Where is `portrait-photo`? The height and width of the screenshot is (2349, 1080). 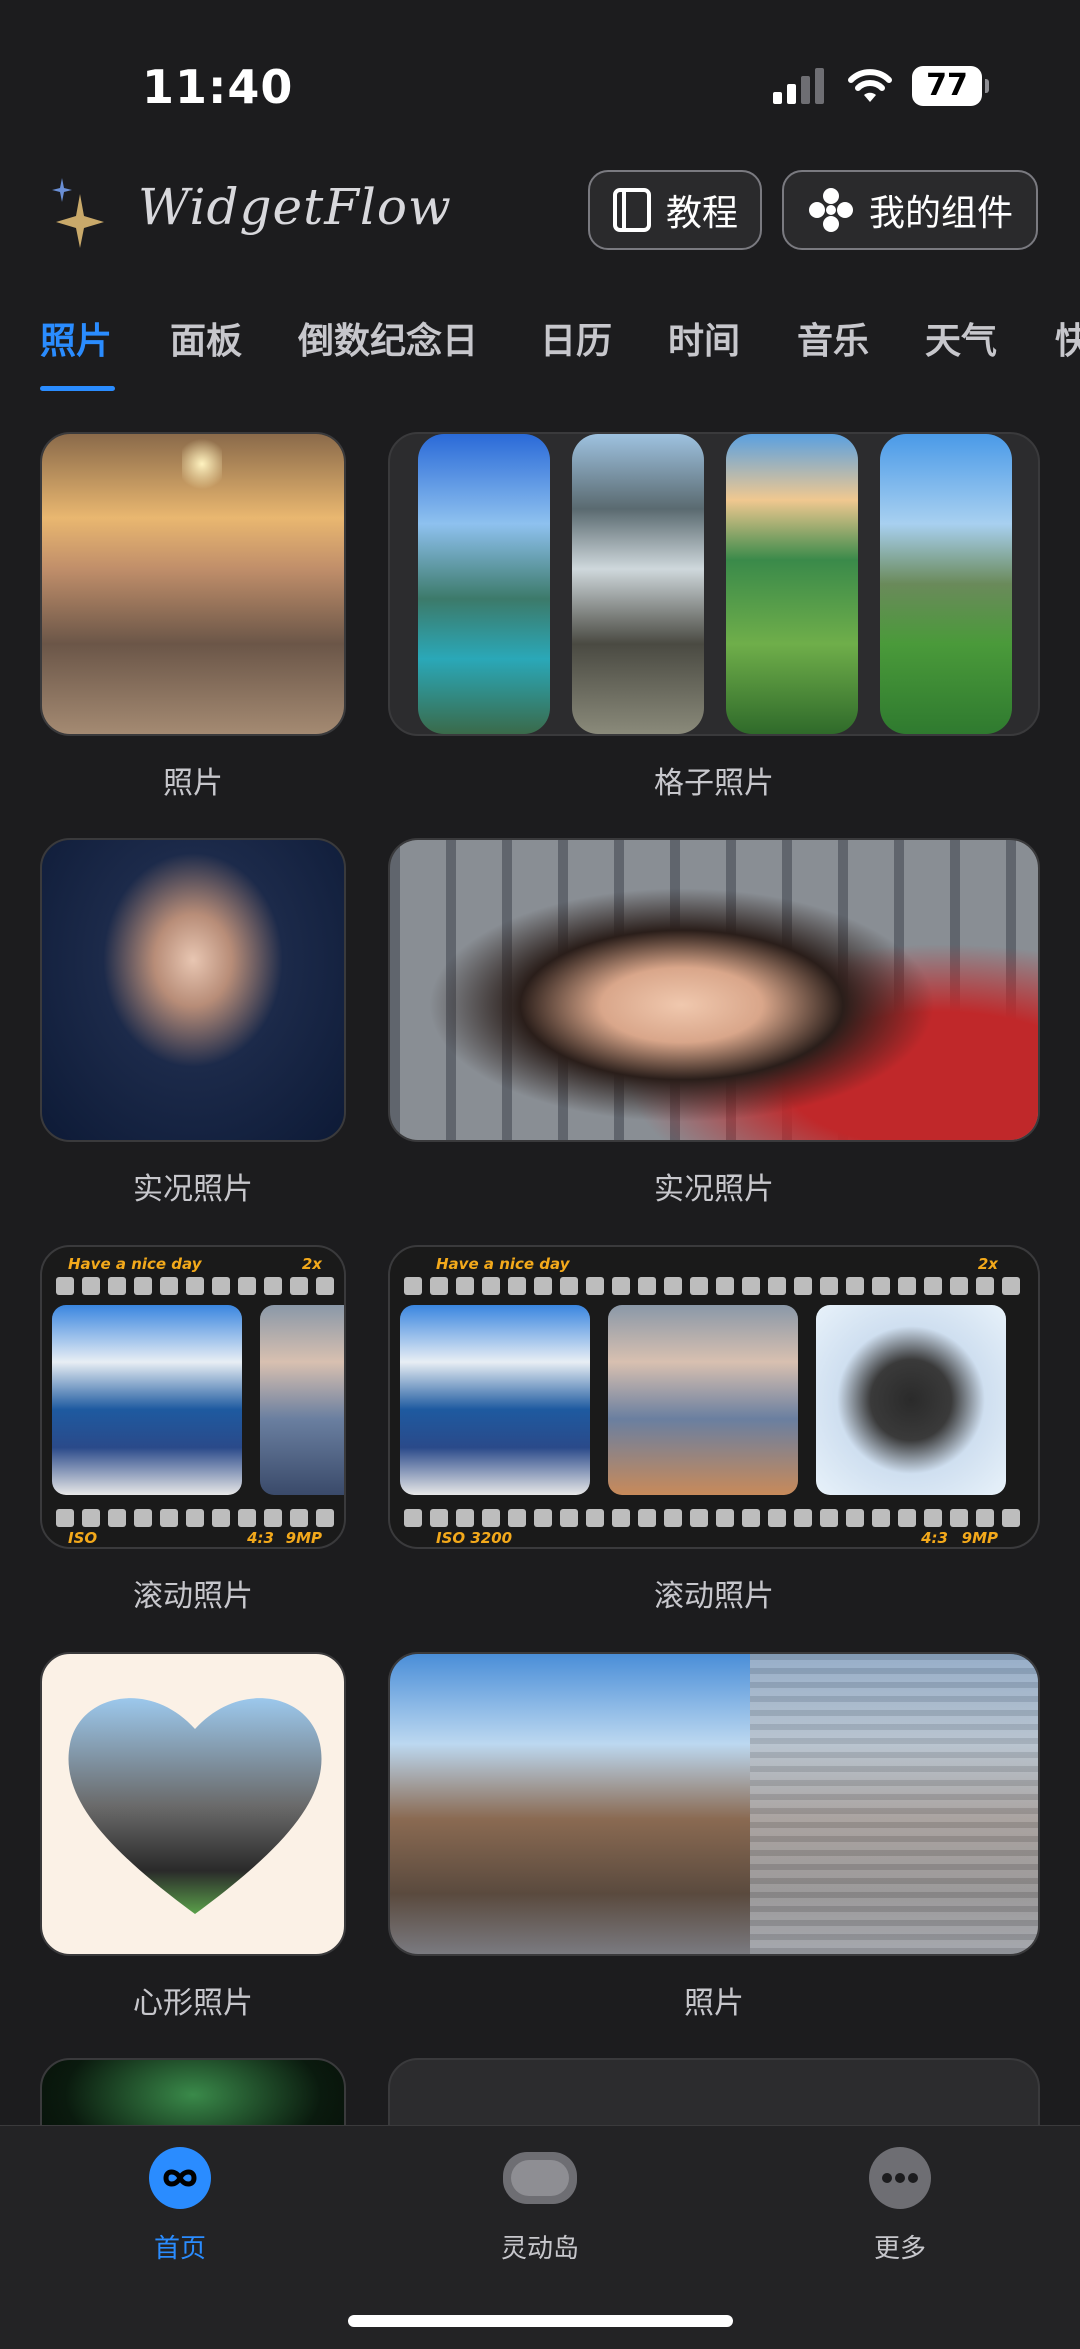
portrait-photo is located at coordinates (193, 990).